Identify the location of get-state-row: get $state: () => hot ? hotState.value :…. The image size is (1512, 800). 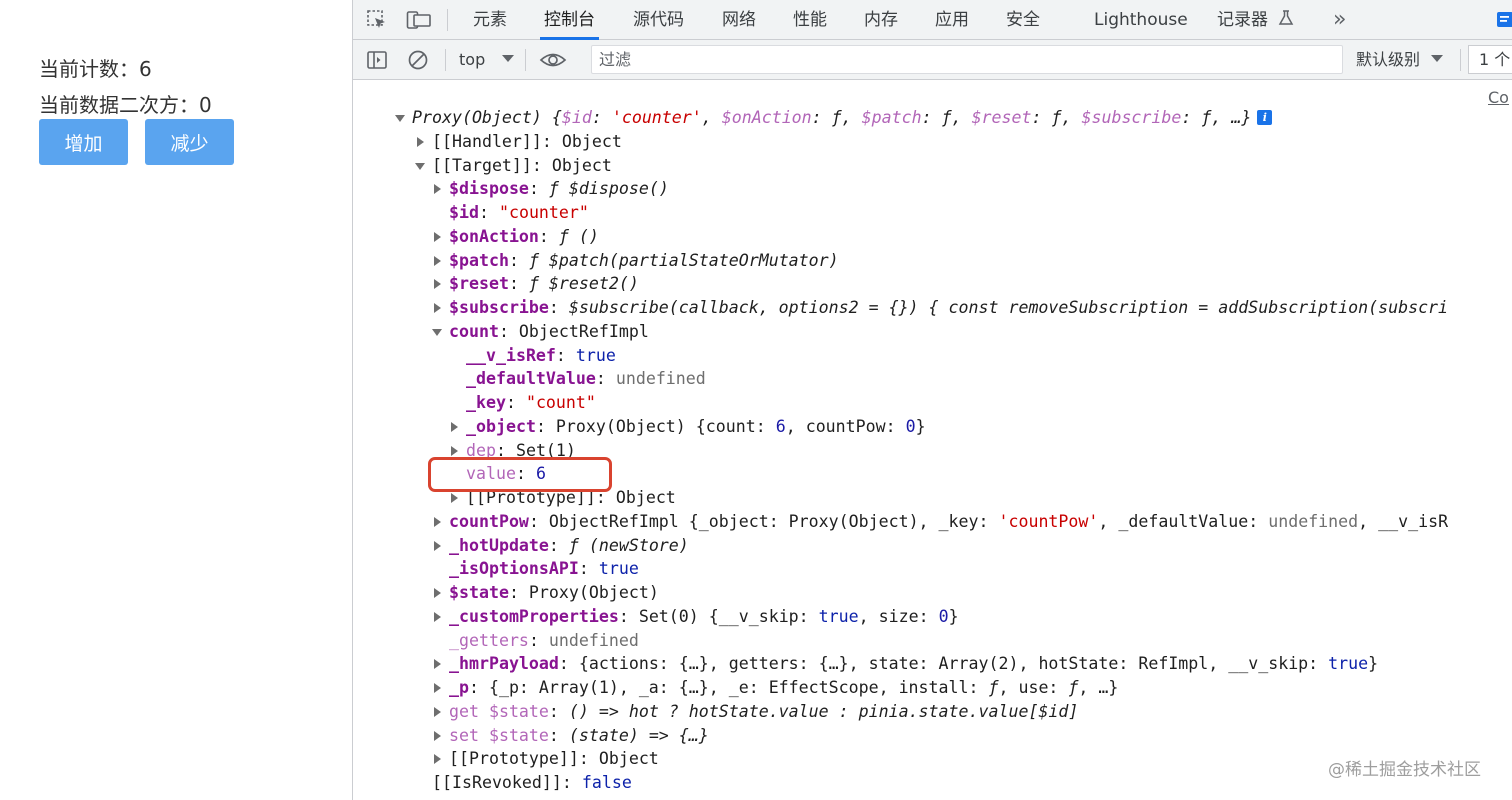
(763, 712).